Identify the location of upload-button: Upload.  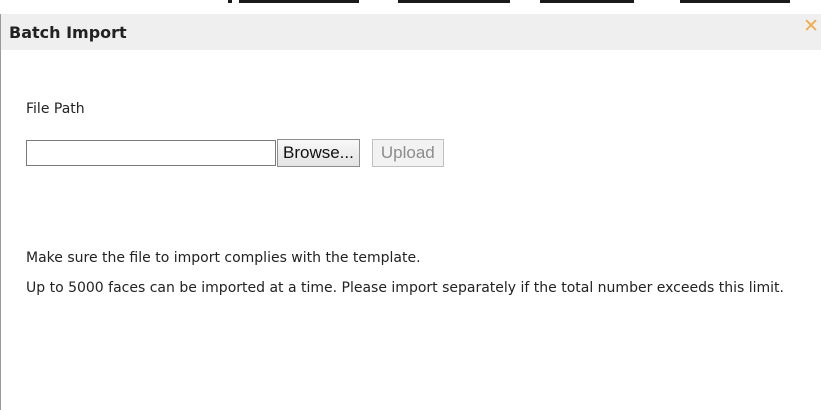
(407, 153).